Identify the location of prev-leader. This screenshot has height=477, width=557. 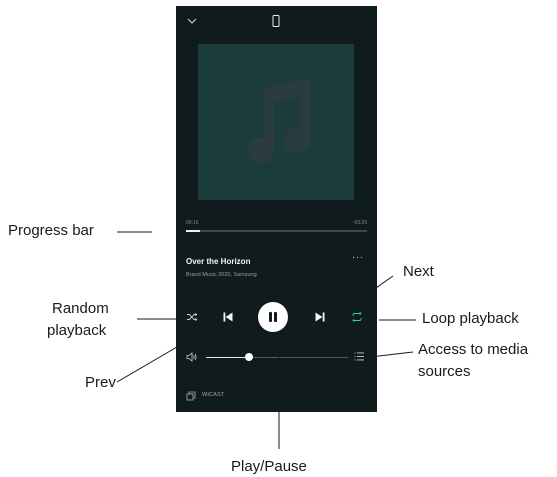
(161, 356).